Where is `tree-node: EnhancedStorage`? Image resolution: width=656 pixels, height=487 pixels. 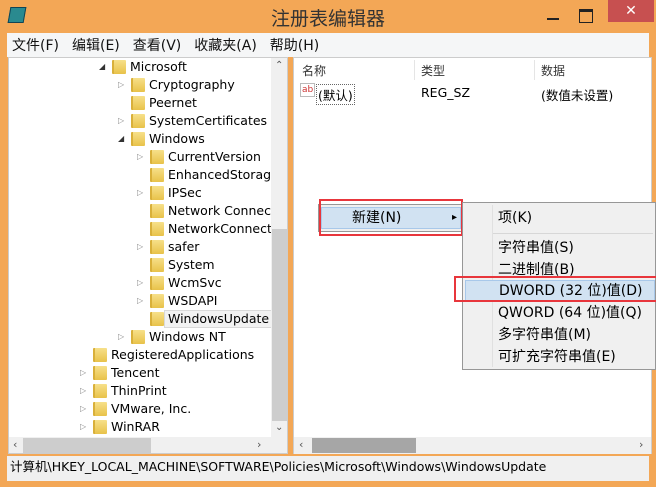 tree-node: EnhancedStorage is located at coordinates (144, 175).